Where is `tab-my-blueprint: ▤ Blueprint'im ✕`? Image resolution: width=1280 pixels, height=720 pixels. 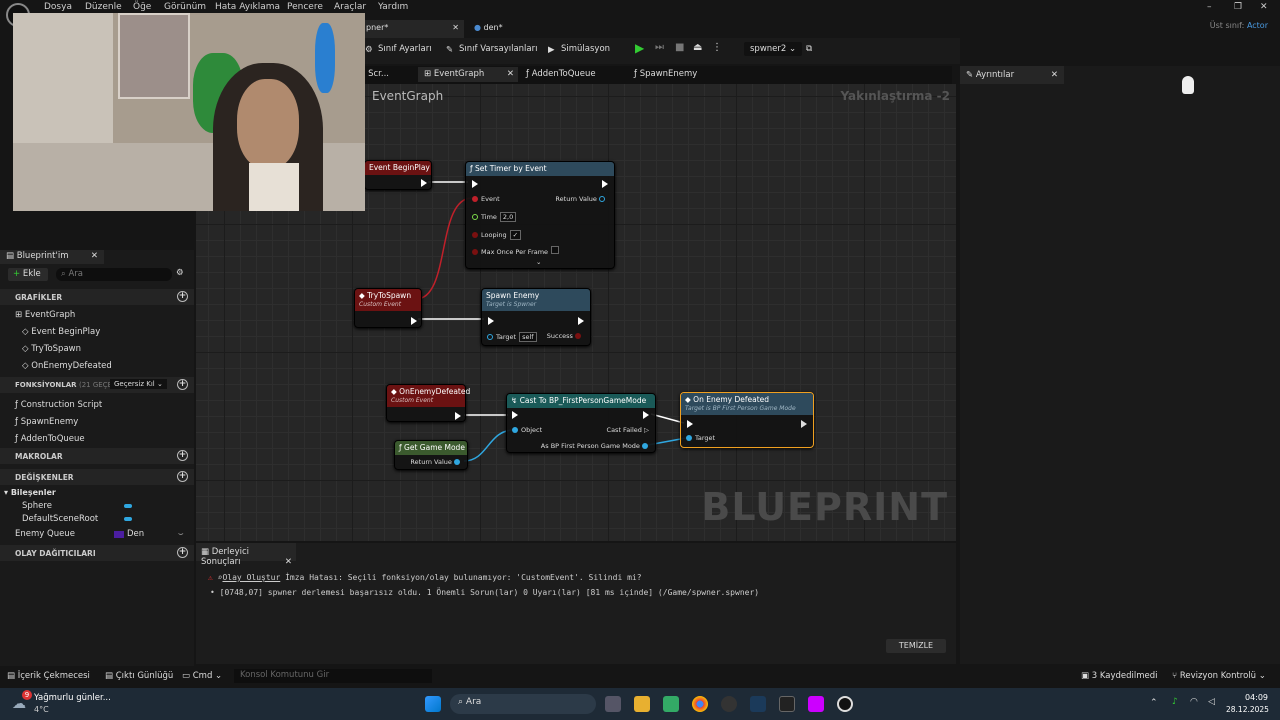 tab-my-blueprint: ▤ Blueprint'im ✕ is located at coordinates (52, 257).